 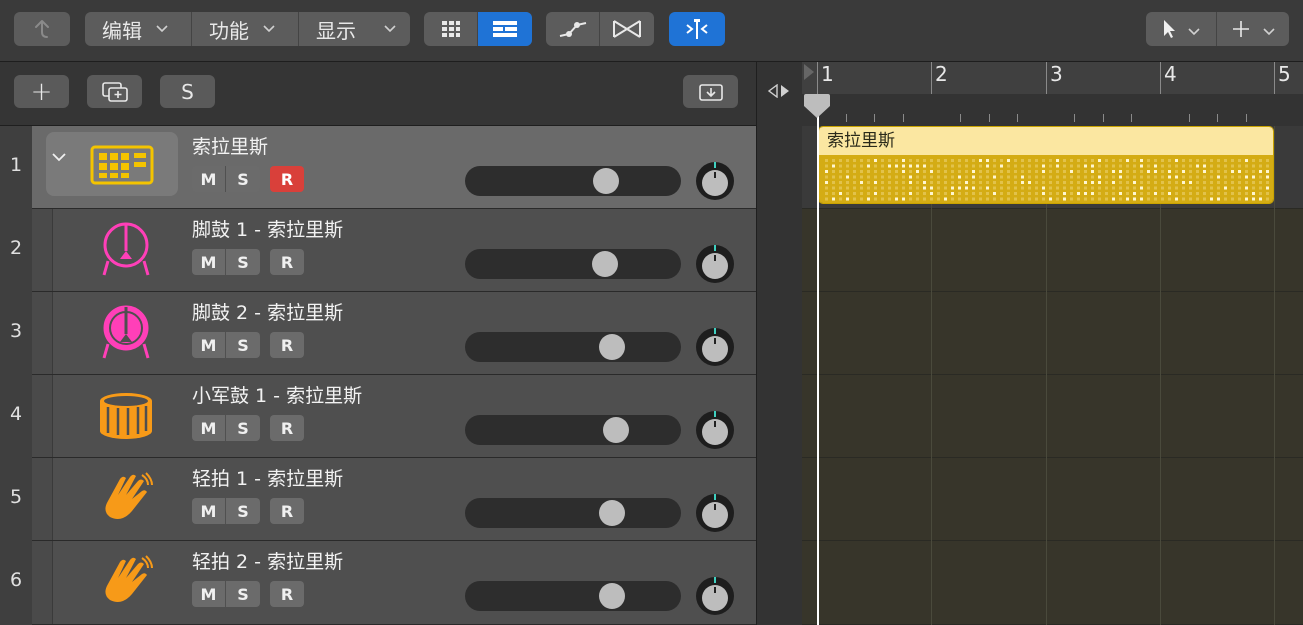 What do you see at coordinates (779, 92) in the screenshot?
I see `resize-arrows-icon` at bounding box center [779, 92].